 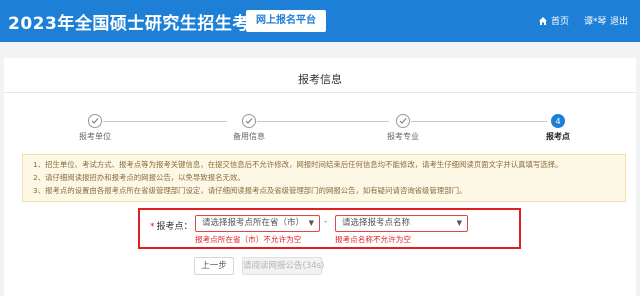 What do you see at coordinates (543, 20) in the screenshot?
I see `home-icon` at bounding box center [543, 20].